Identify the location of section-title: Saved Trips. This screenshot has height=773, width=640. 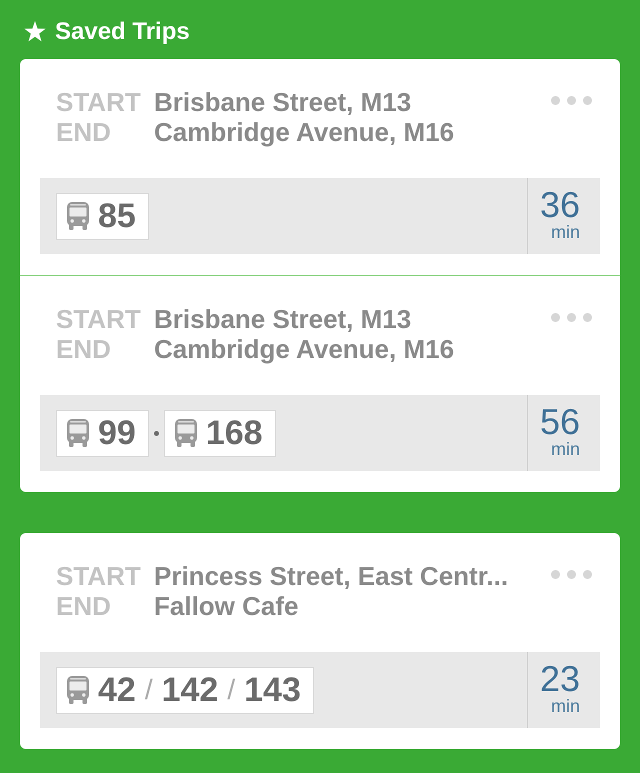
(122, 32).